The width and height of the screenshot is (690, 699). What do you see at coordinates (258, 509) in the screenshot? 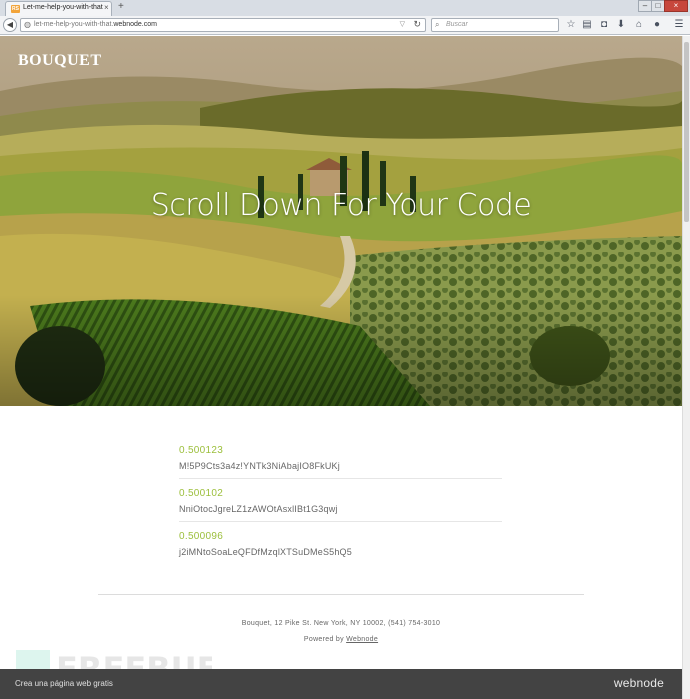
I see `code-value: NniOtocJgreLZ1zAWOtAsxlIBt1G3qwj` at bounding box center [258, 509].